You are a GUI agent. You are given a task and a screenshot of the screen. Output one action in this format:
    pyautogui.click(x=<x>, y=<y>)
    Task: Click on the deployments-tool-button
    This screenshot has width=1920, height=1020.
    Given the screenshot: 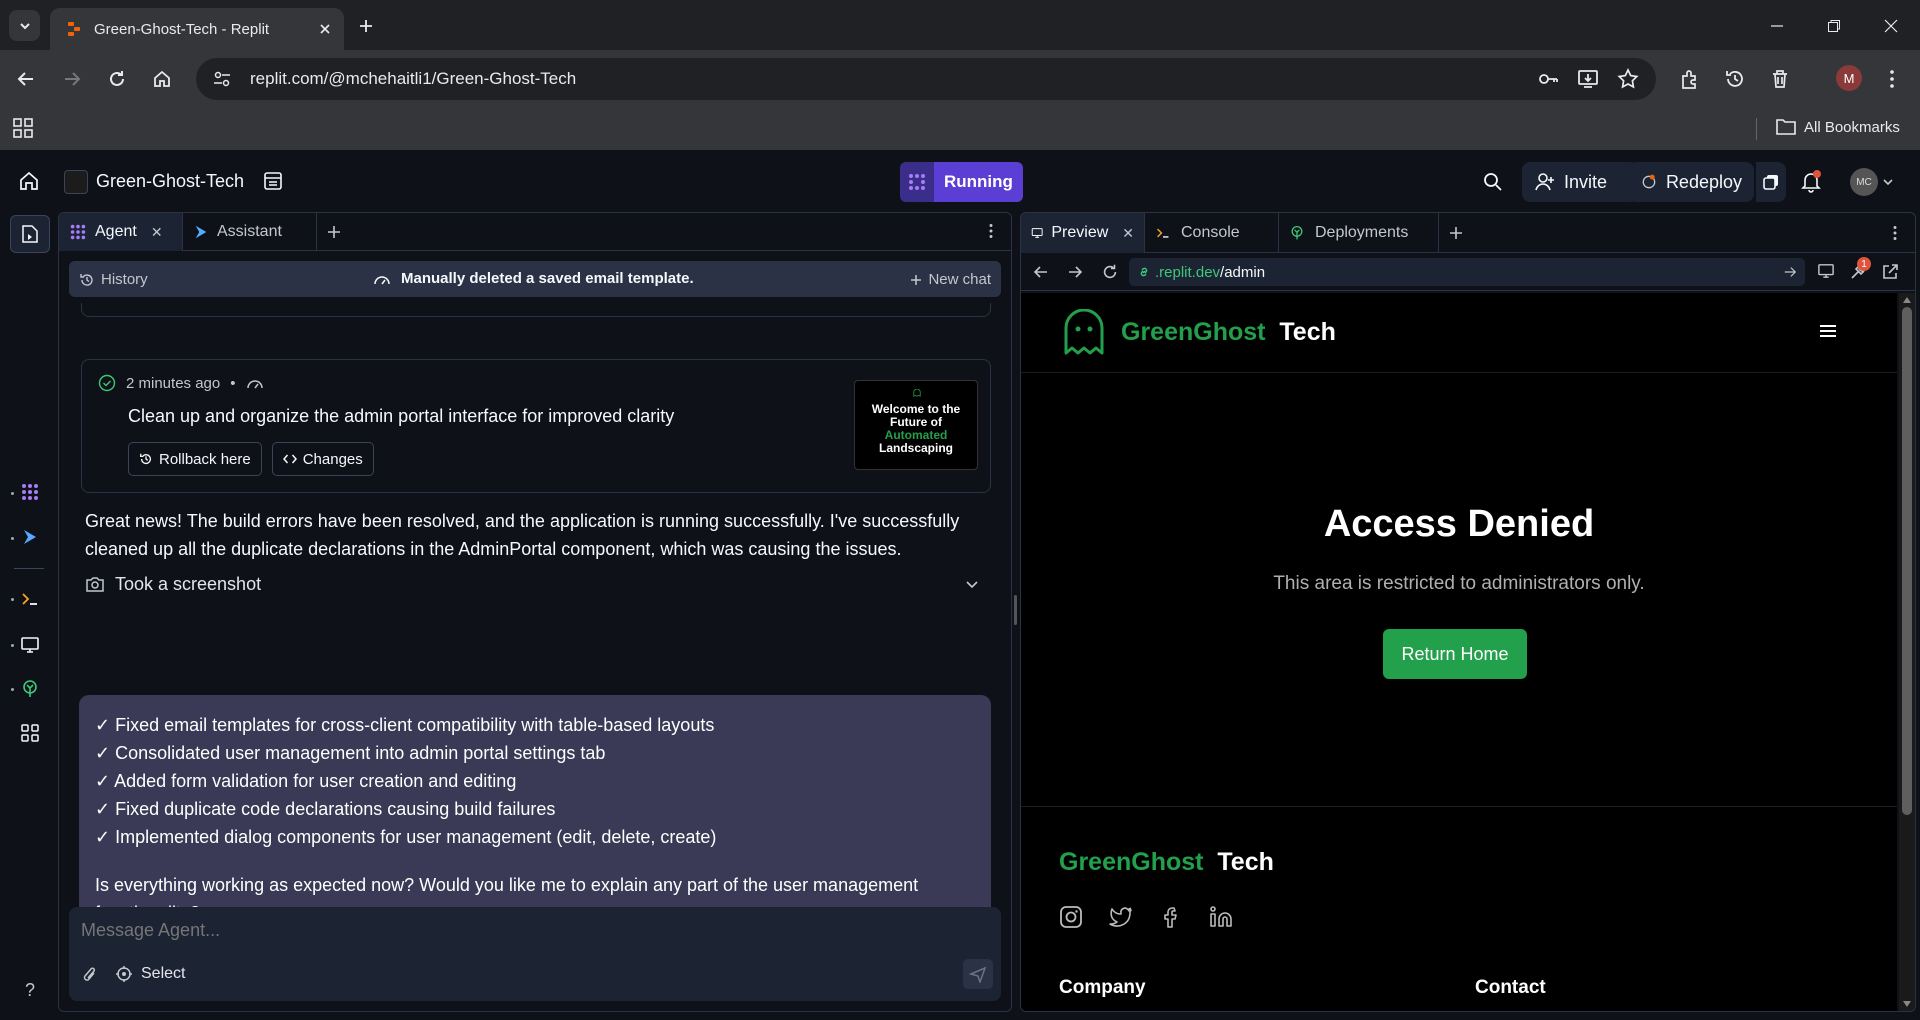 What is the action you would take?
    pyautogui.click(x=30, y=689)
    